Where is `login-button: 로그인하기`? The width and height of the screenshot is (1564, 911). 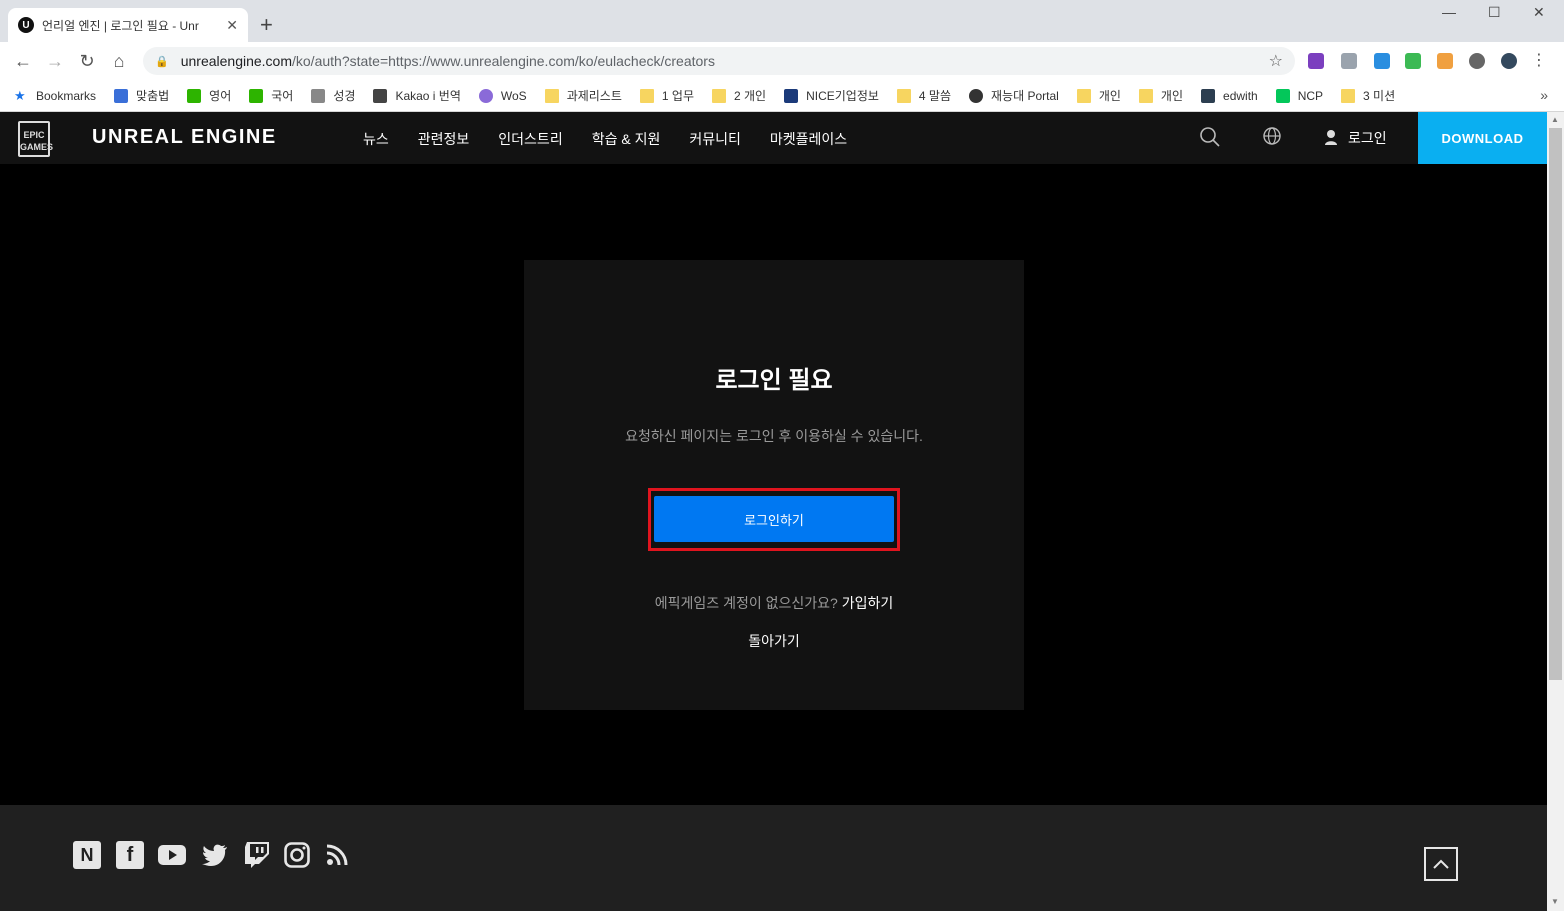 login-button: 로그인하기 is located at coordinates (774, 519).